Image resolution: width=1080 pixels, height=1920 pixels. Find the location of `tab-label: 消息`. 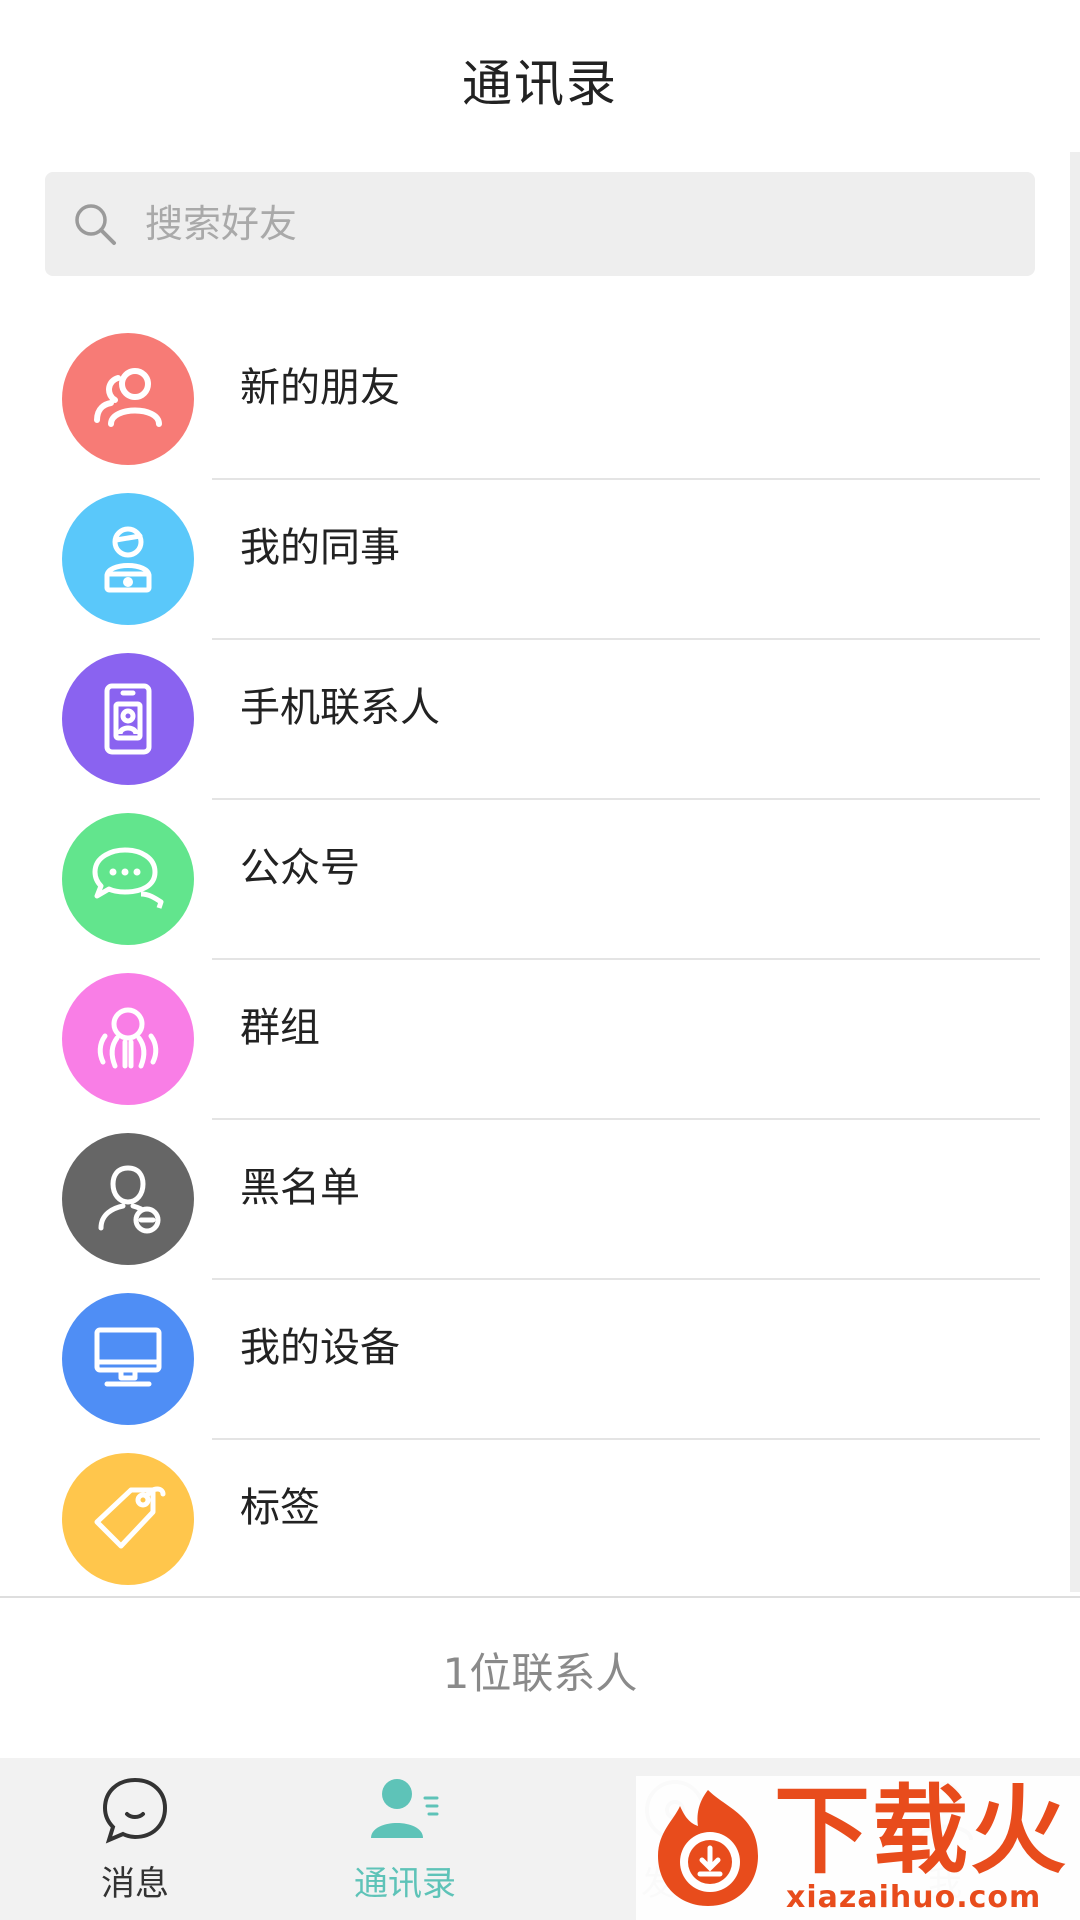

tab-label: 消息 is located at coordinates (135, 1884).